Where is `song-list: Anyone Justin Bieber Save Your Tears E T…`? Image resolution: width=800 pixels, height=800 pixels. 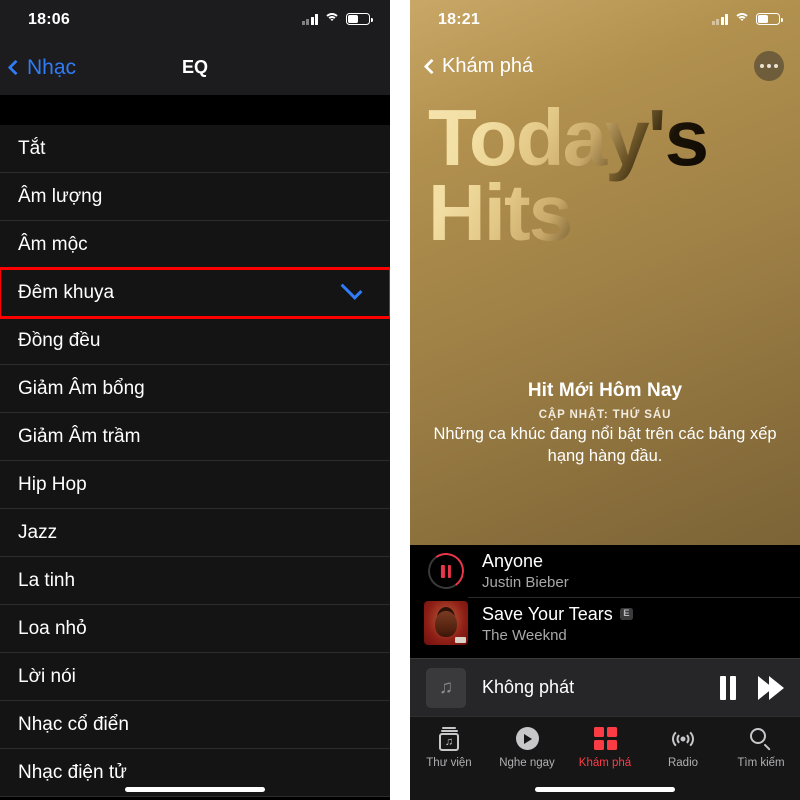 song-list: Anyone Justin Bieber Save Your Tears E T… is located at coordinates (605, 597).